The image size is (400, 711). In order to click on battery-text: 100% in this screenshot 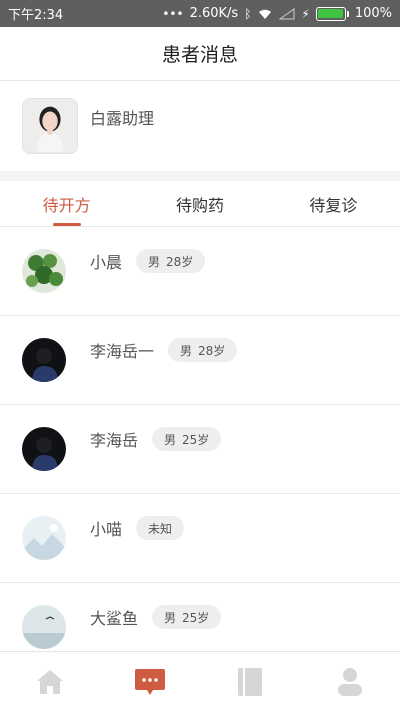, I will do `click(373, 13)`.